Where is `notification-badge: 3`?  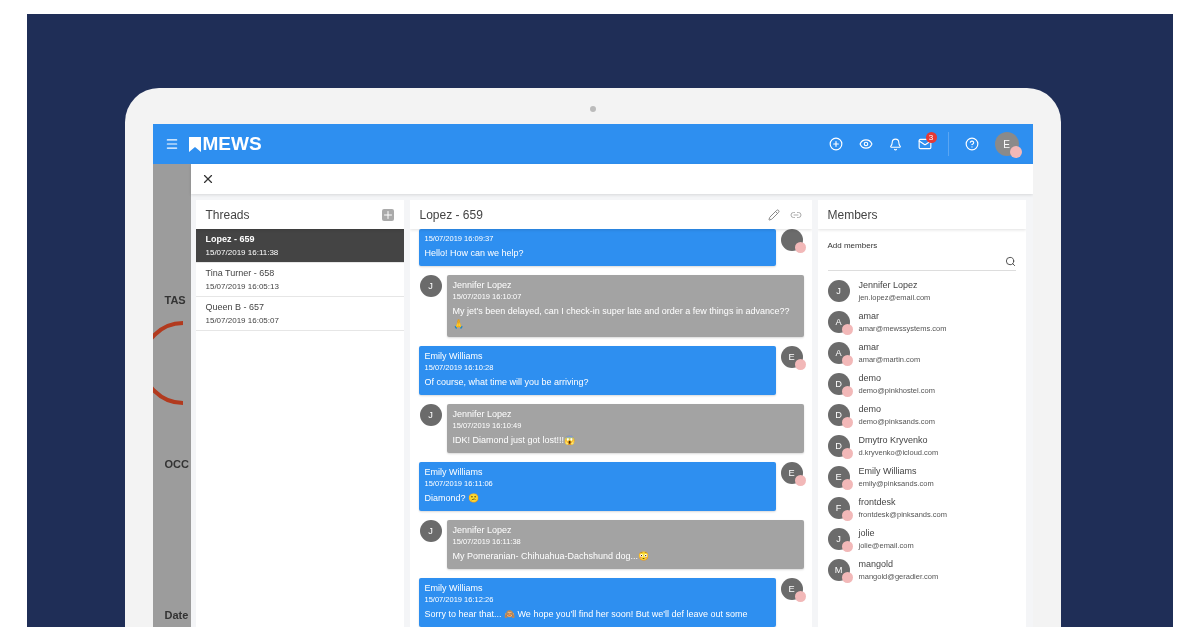 notification-badge: 3 is located at coordinates (931, 137).